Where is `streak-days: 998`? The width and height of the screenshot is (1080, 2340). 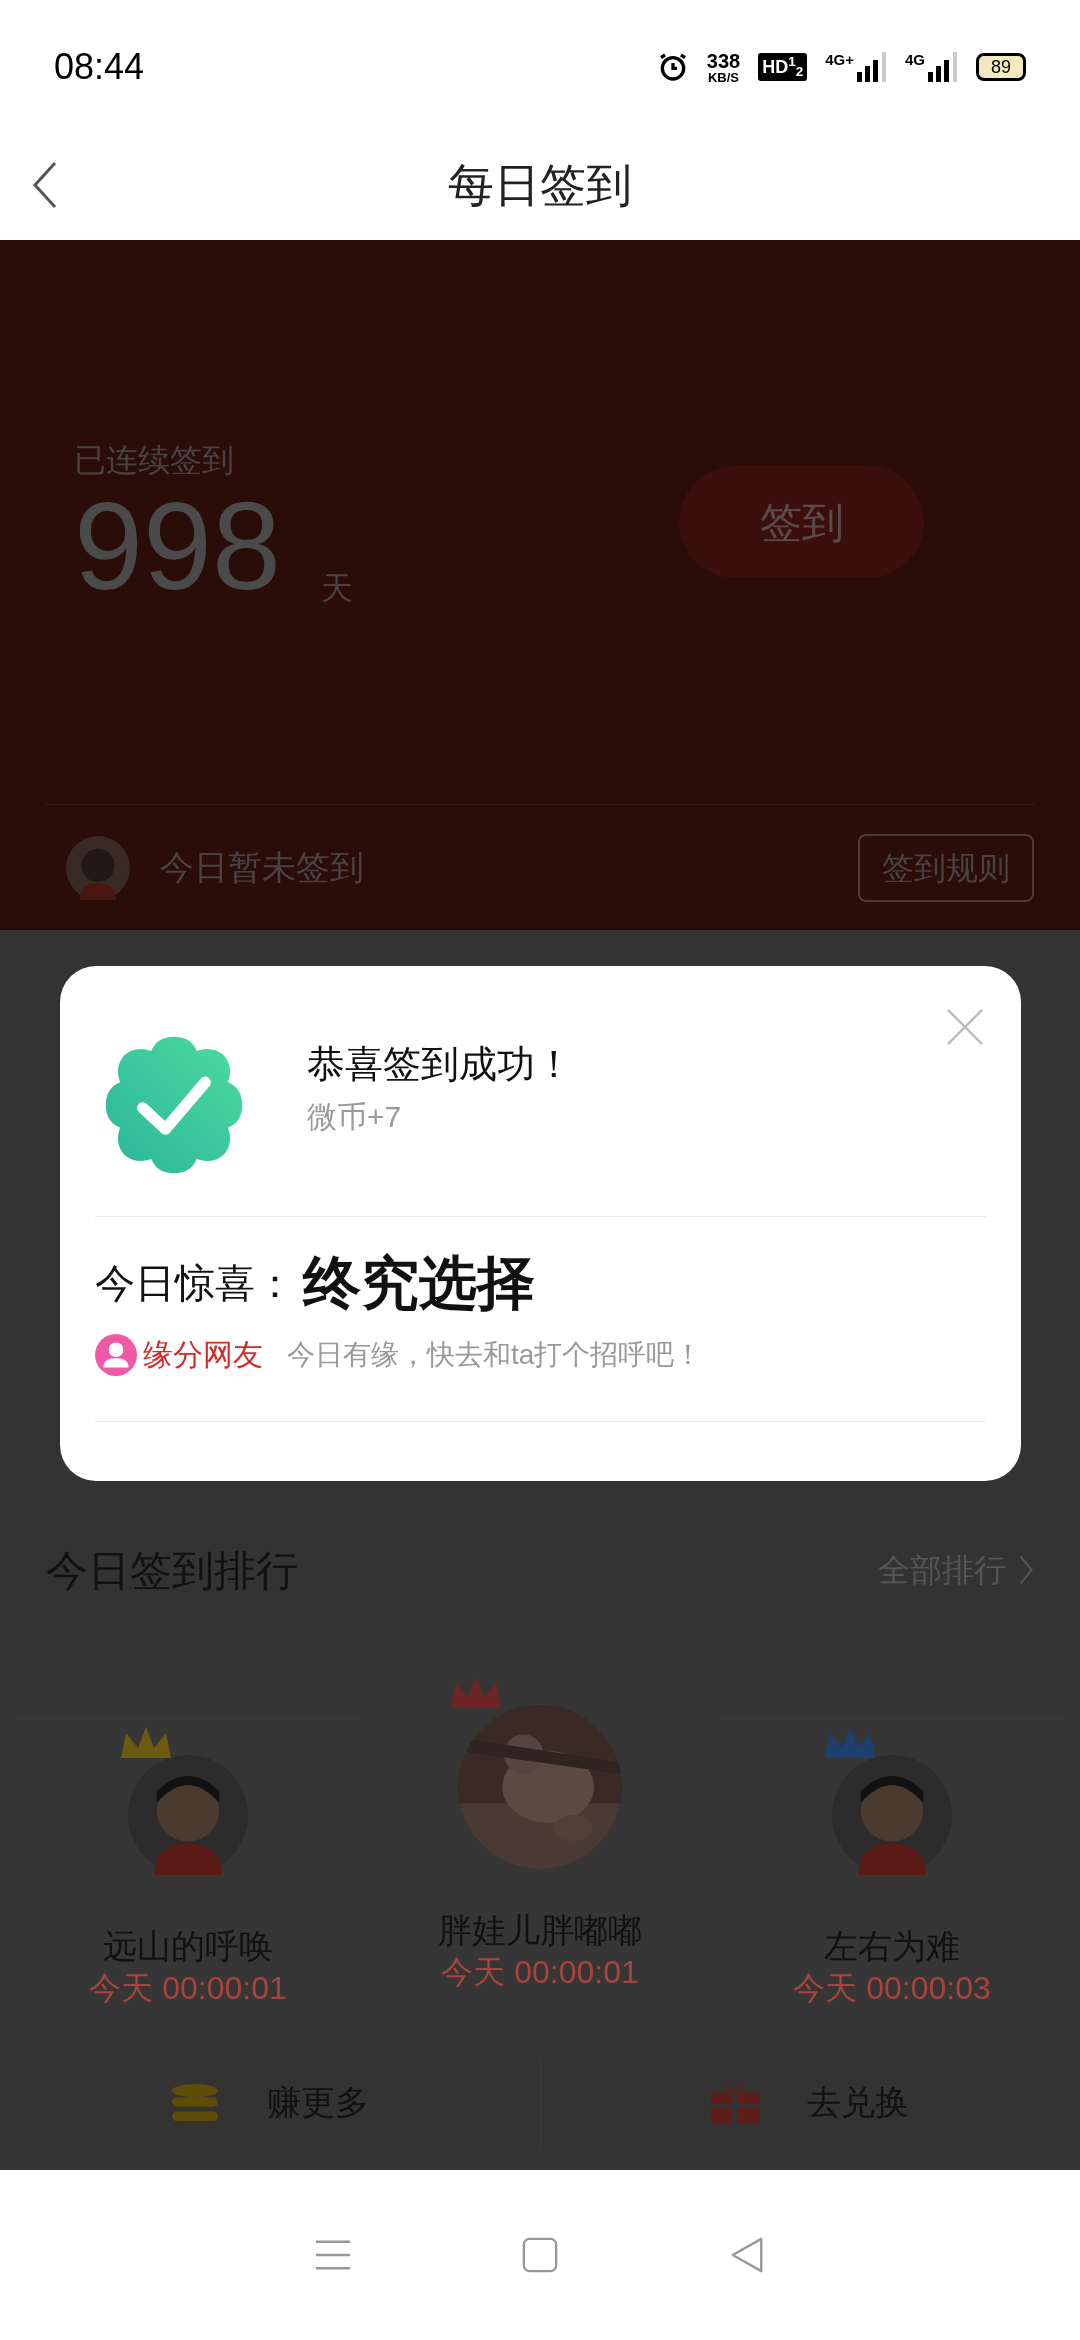
streak-days: 998 is located at coordinates (177, 546).